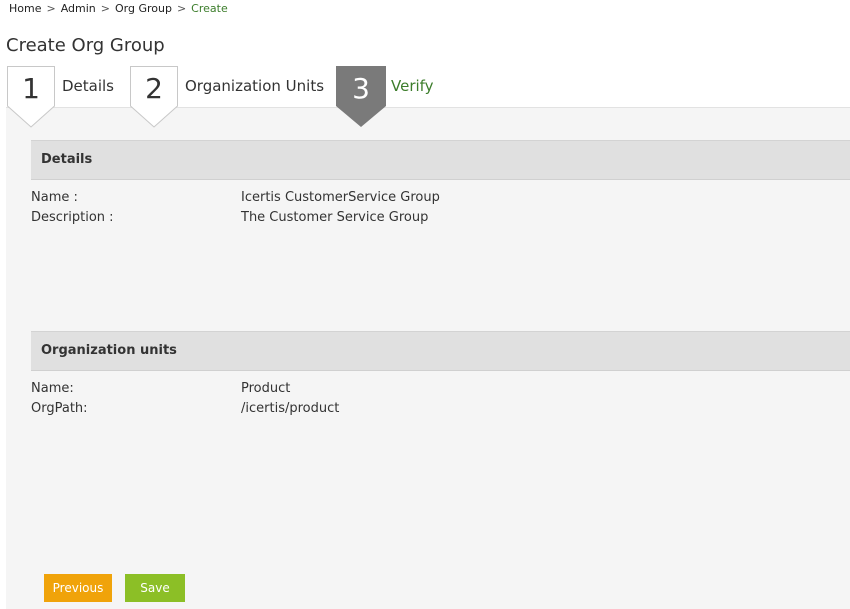  I want to click on breadcrumb-home: Home, so click(25, 8).